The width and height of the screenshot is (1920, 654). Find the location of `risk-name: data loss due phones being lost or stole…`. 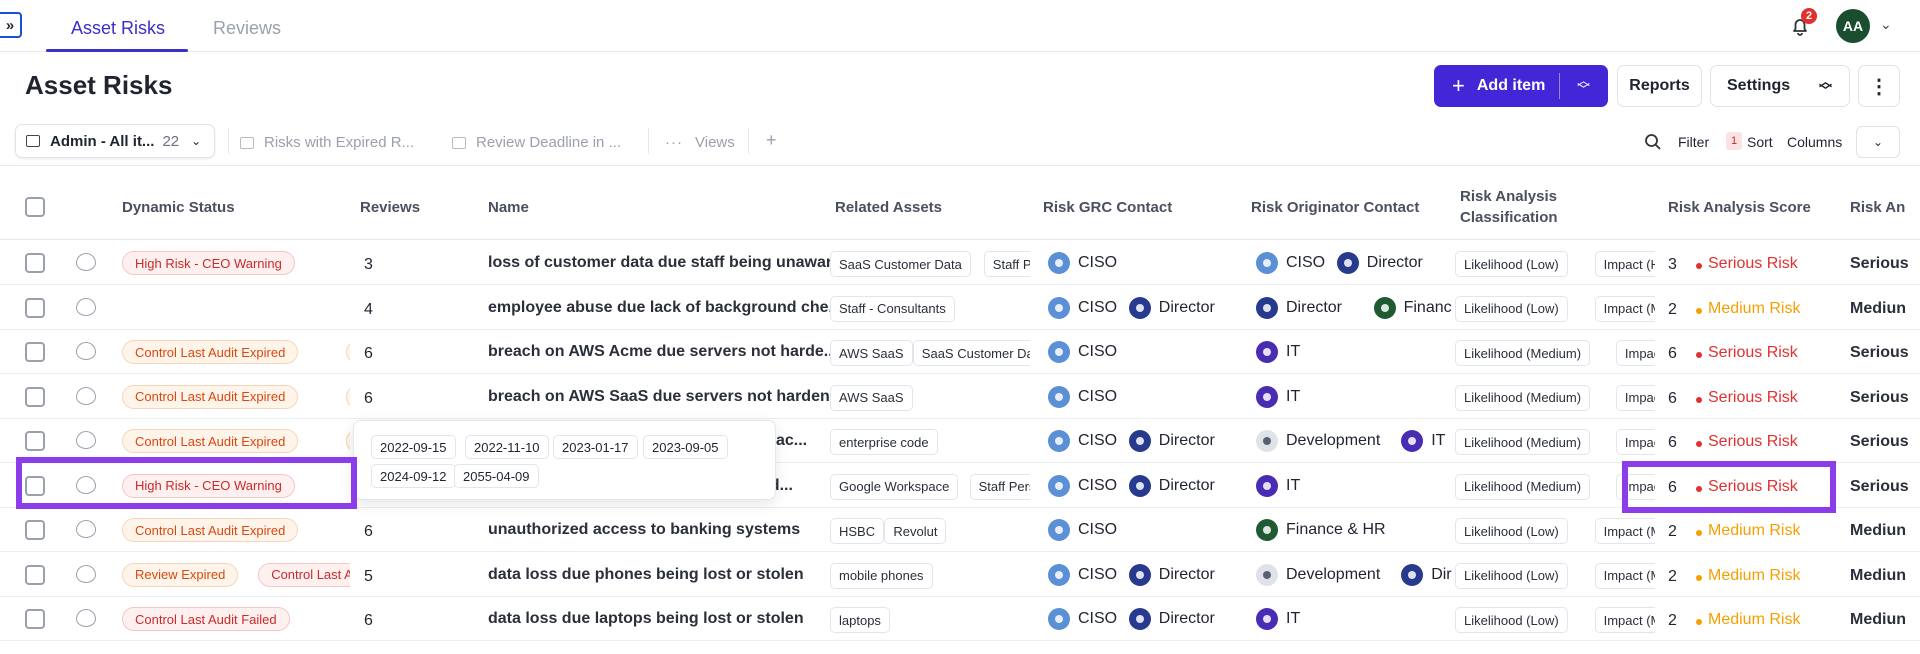

risk-name: data loss due phones being lost or stole… is located at coordinates (646, 575).